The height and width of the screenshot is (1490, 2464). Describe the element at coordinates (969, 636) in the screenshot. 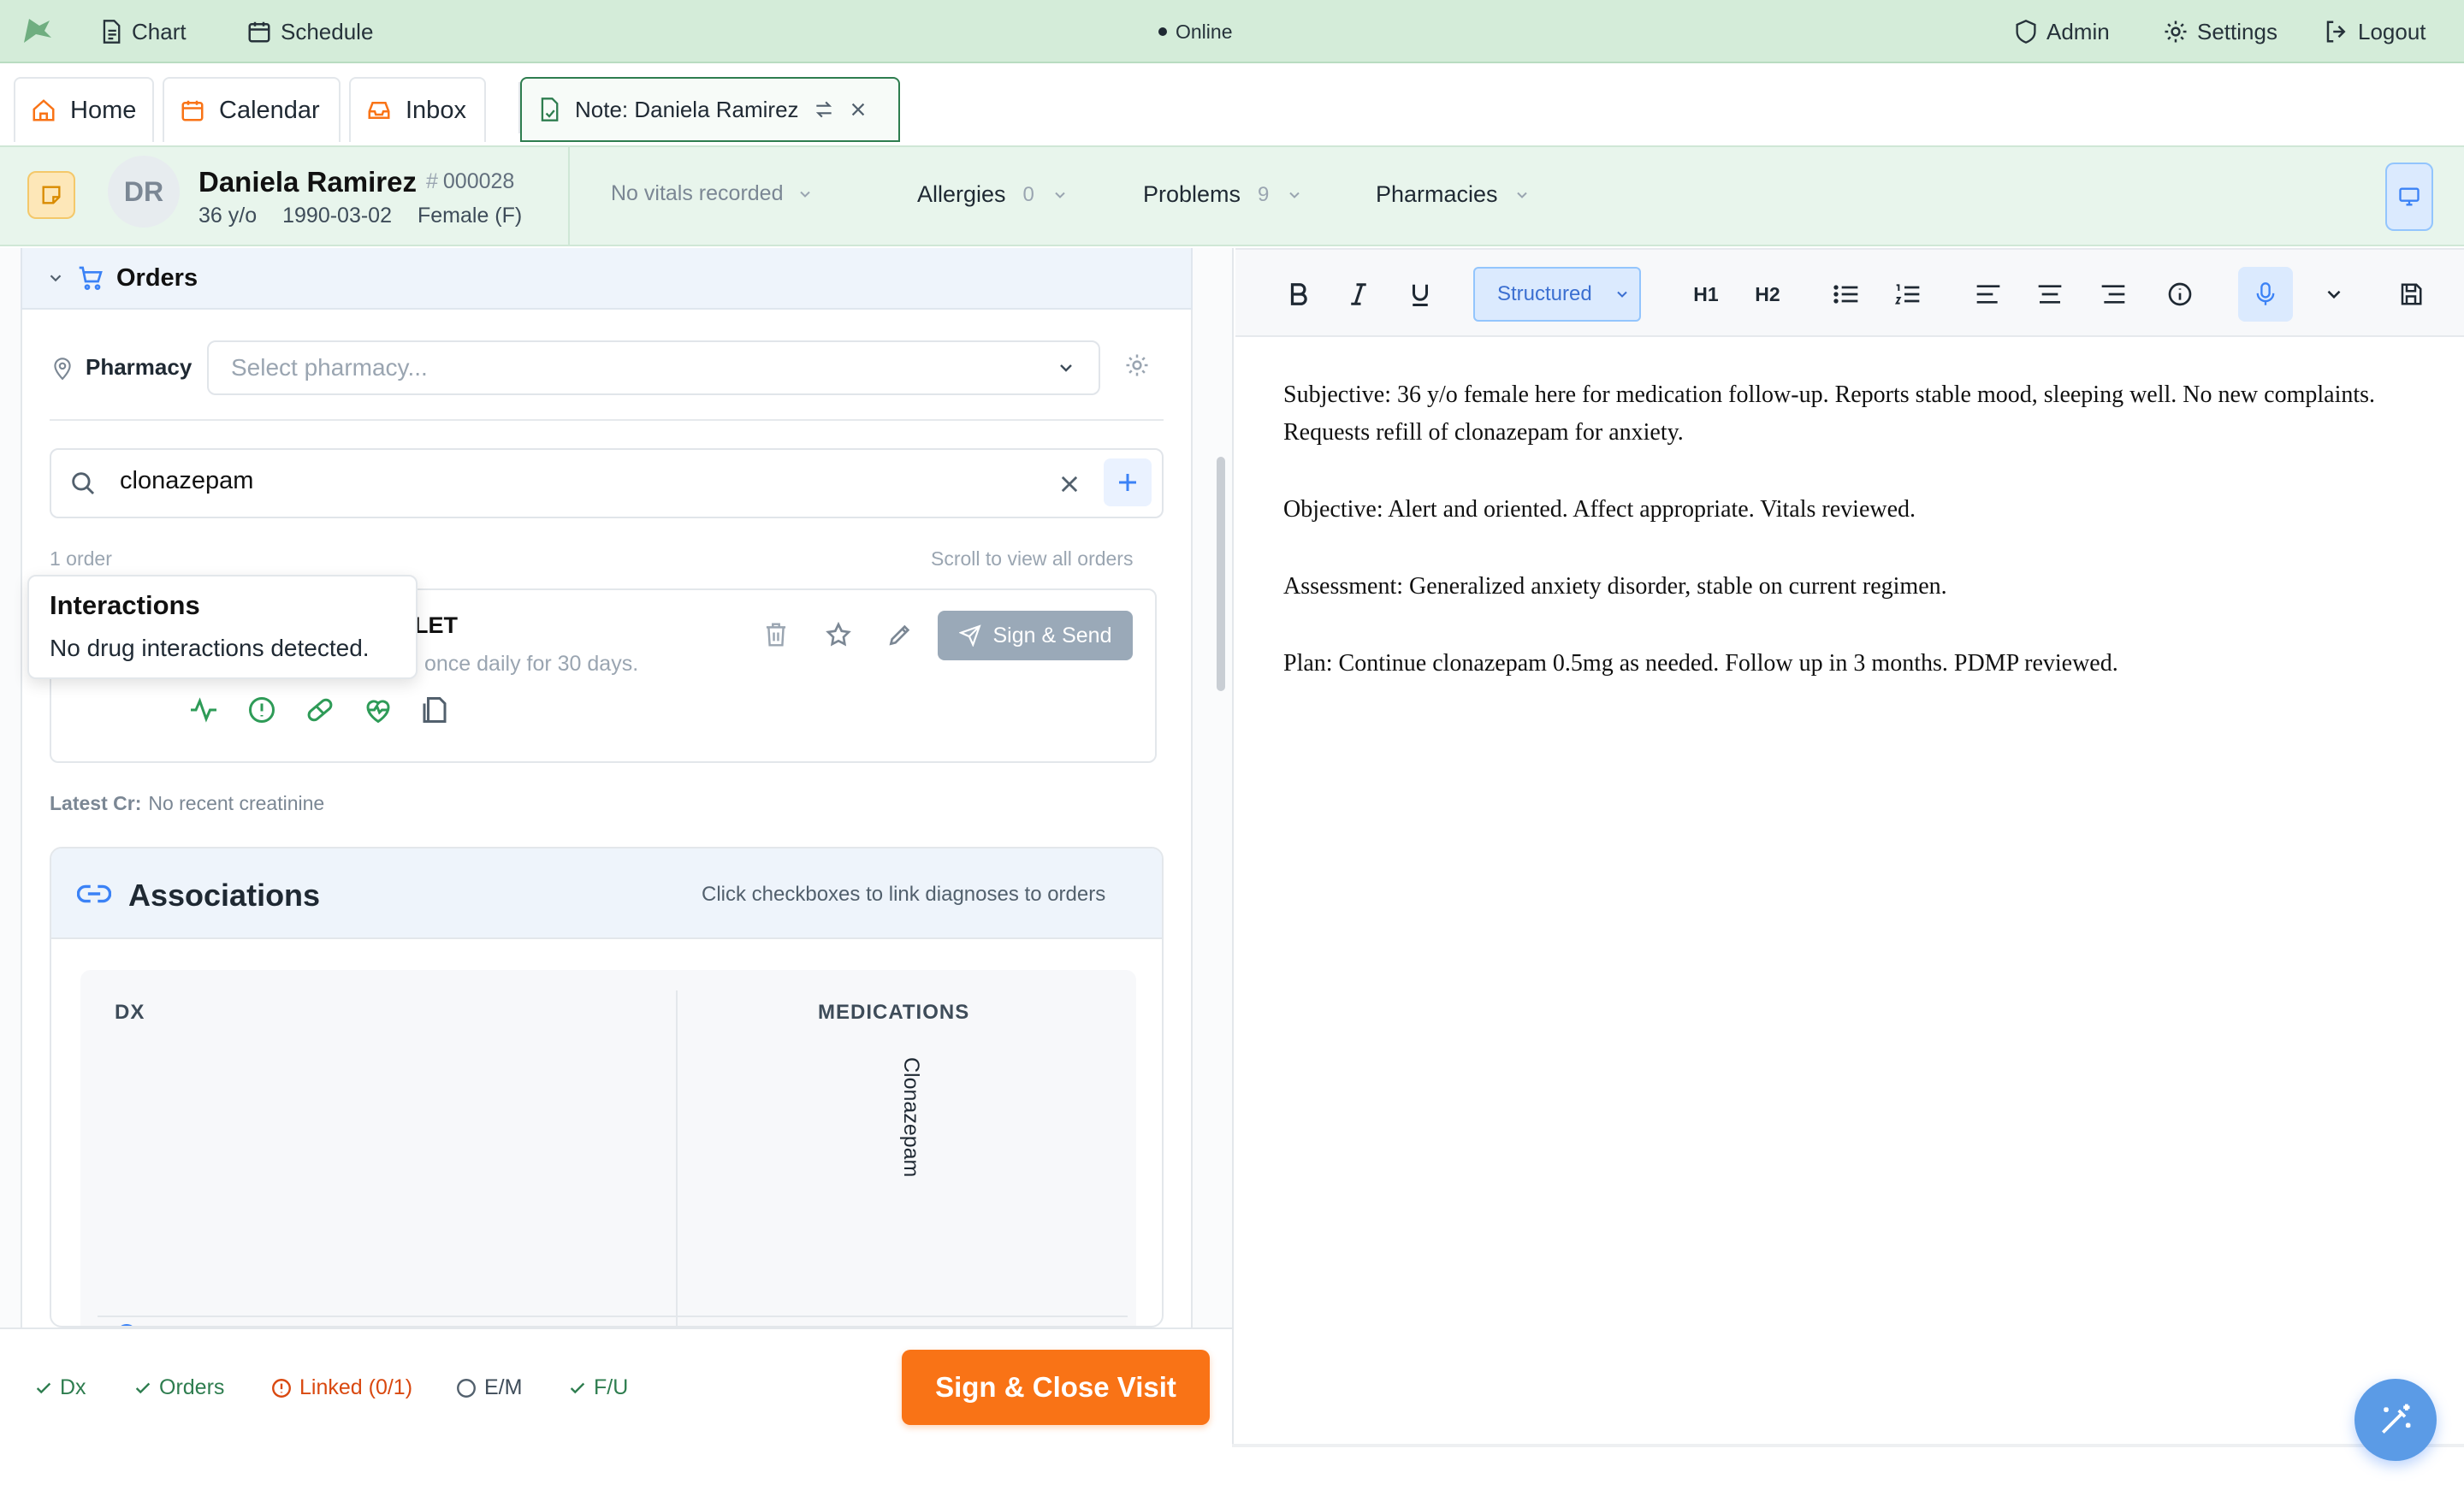

I see `send-icon` at that location.